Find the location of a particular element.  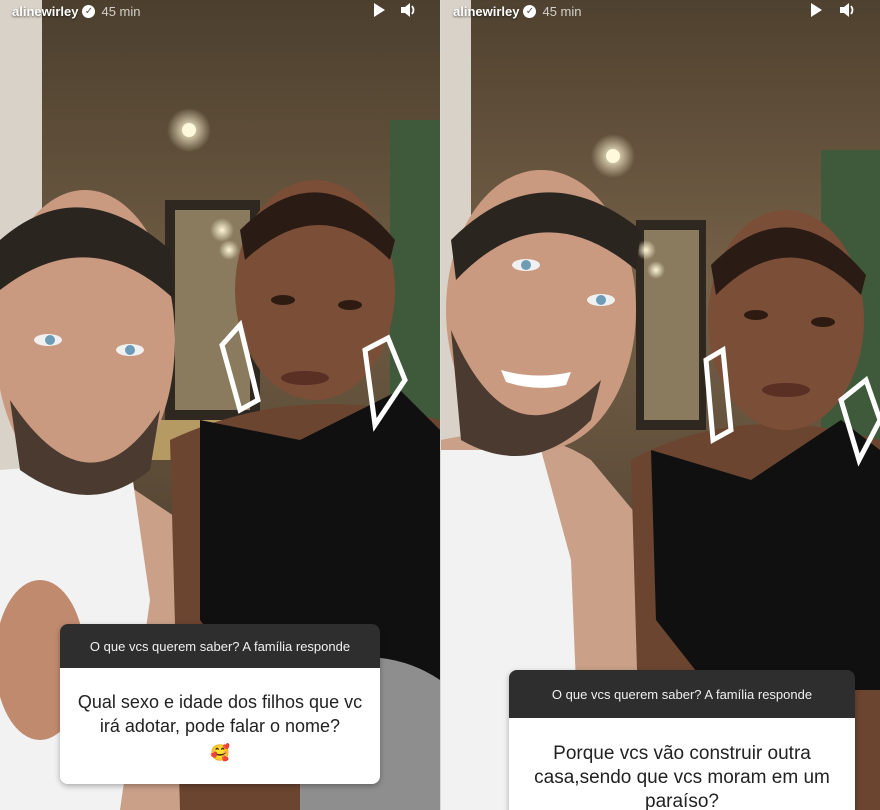

smiling-face-hearts-icon: 🥰 is located at coordinates (220, 753).